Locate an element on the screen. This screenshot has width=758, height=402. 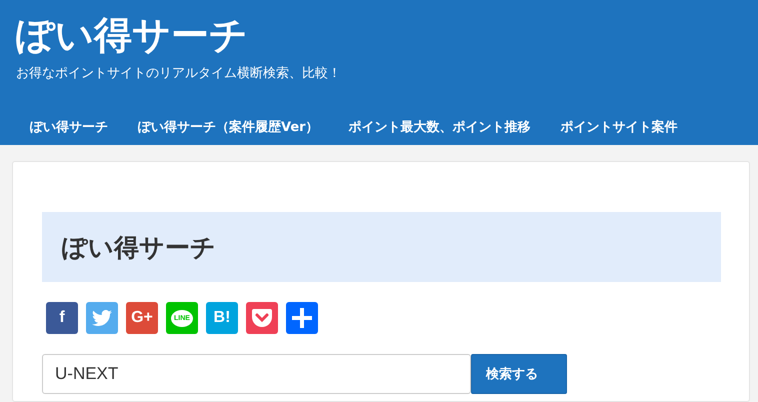
search-button: 検索する is located at coordinates (519, 374).